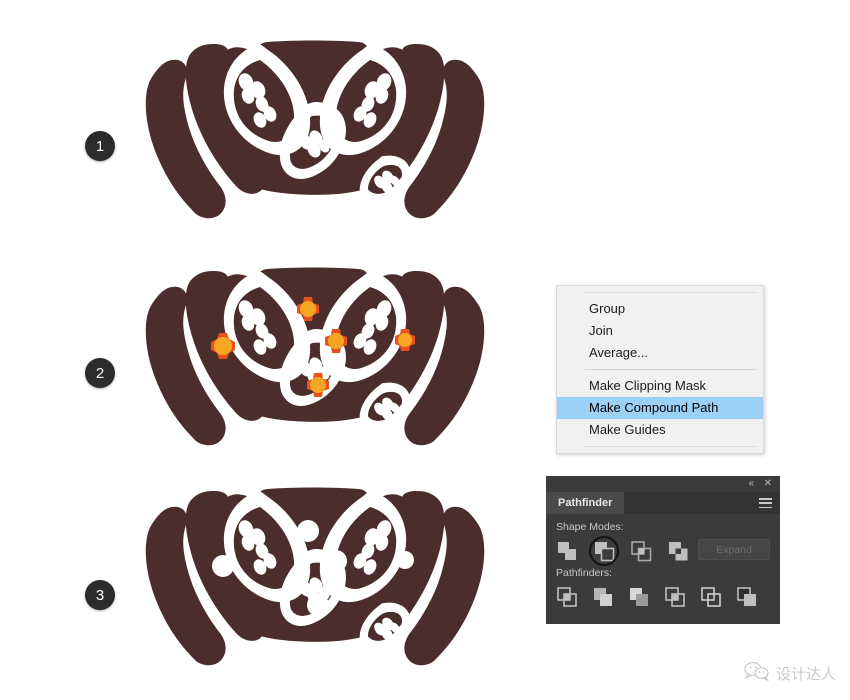 This screenshot has height=700, width=850. What do you see at coordinates (584, 573) in the screenshot?
I see `pathfinders-label: Pathfinders:` at bounding box center [584, 573].